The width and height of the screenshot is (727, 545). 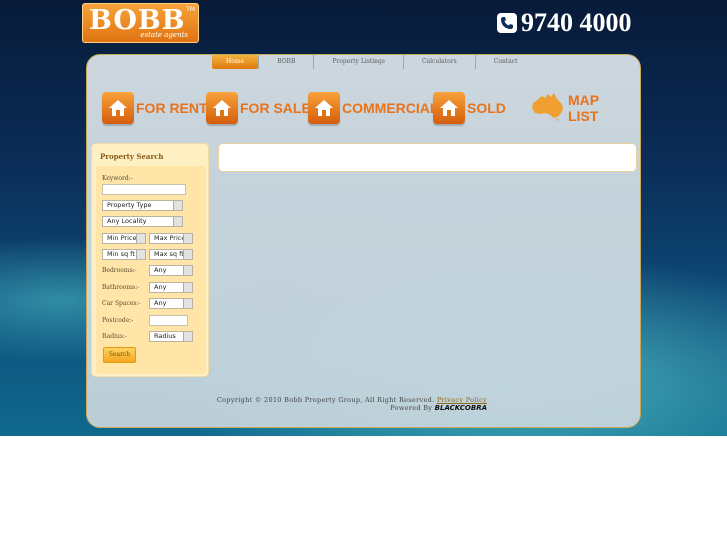 What do you see at coordinates (285, 62) in the screenshot?
I see `nav-bobb: BOBB` at bounding box center [285, 62].